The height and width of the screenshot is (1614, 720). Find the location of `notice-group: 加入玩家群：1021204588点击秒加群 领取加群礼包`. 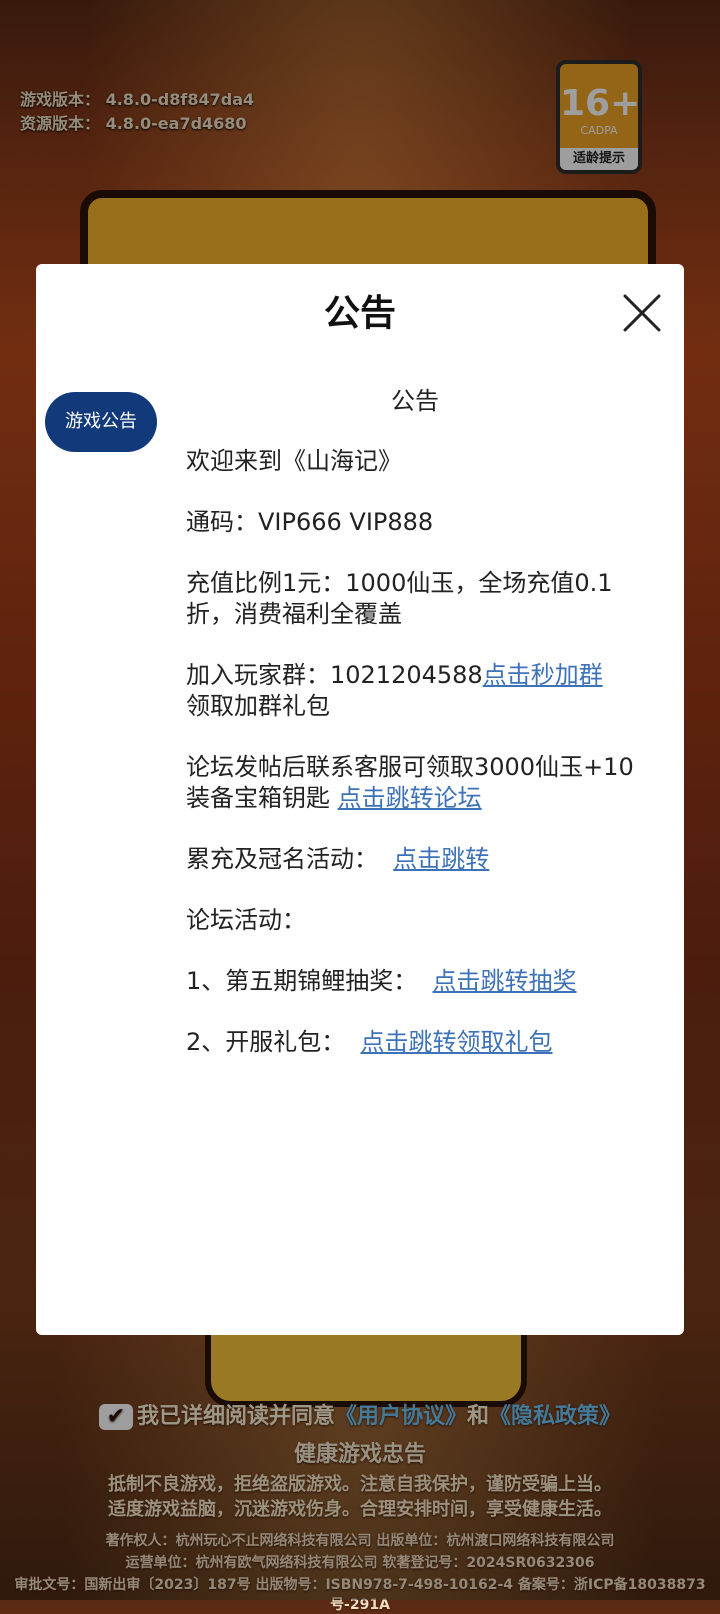

notice-group: 加入玩家群：1021204588点击秒加群 领取加群礼包 is located at coordinates (394, 690).